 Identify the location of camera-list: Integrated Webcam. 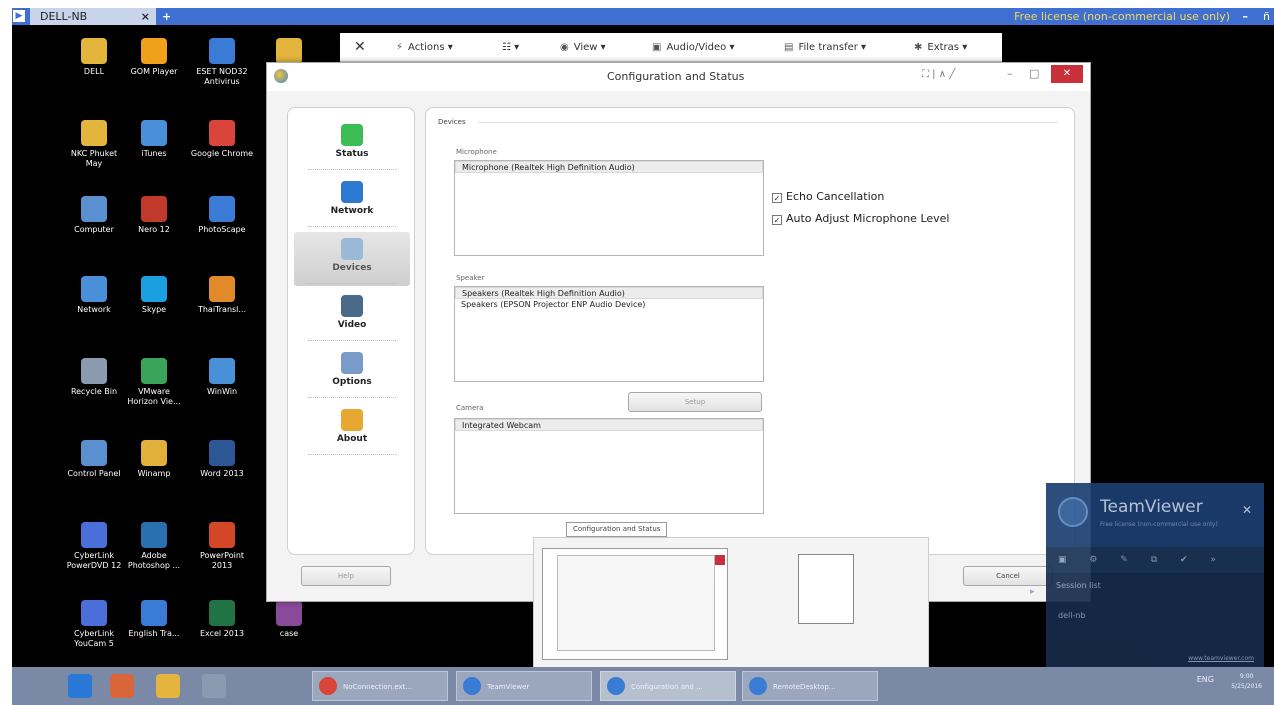
(609, 466).